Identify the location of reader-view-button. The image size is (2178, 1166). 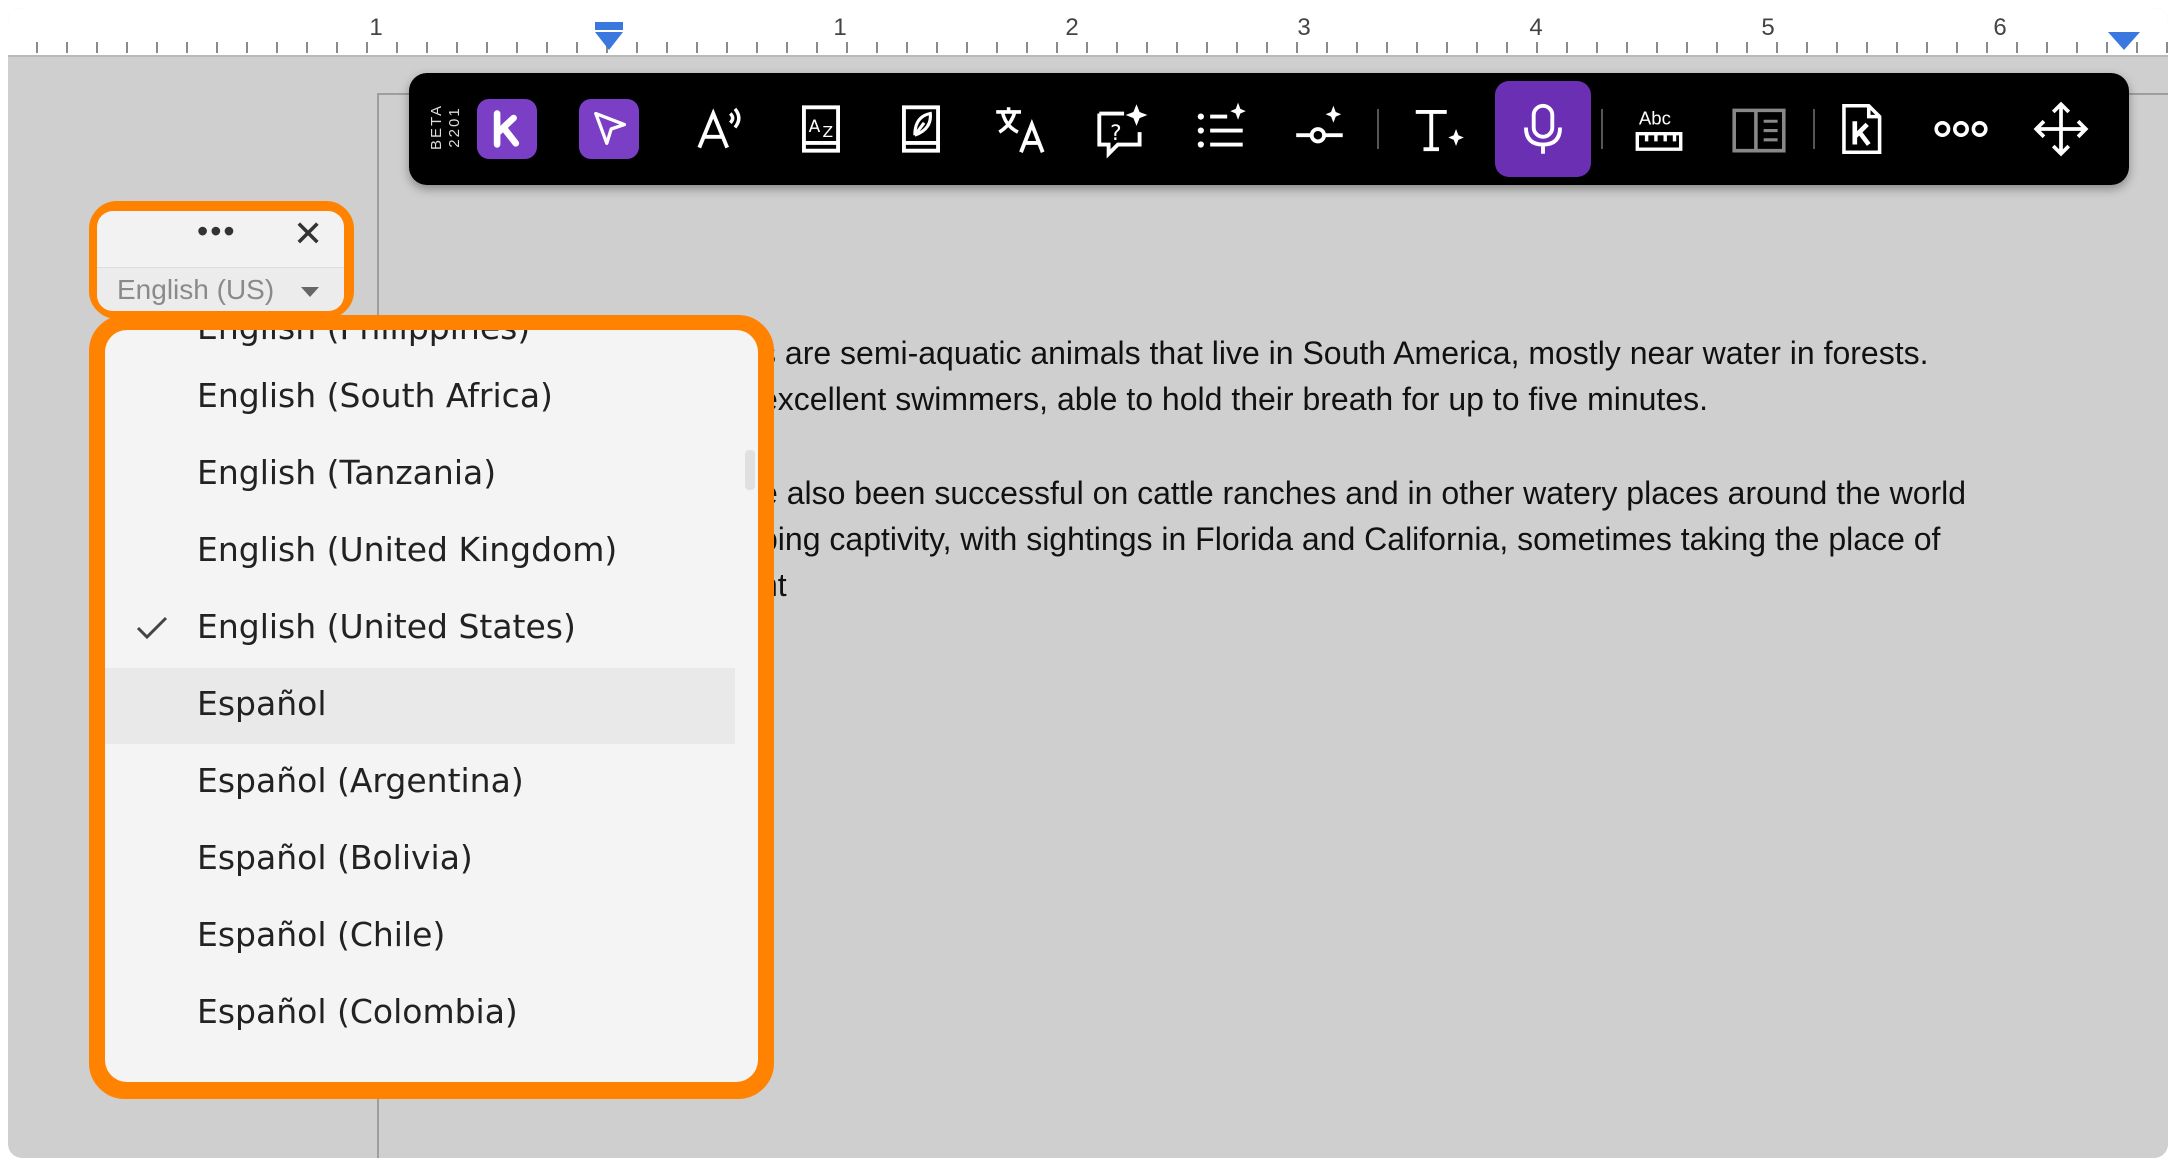
(1759, 129).